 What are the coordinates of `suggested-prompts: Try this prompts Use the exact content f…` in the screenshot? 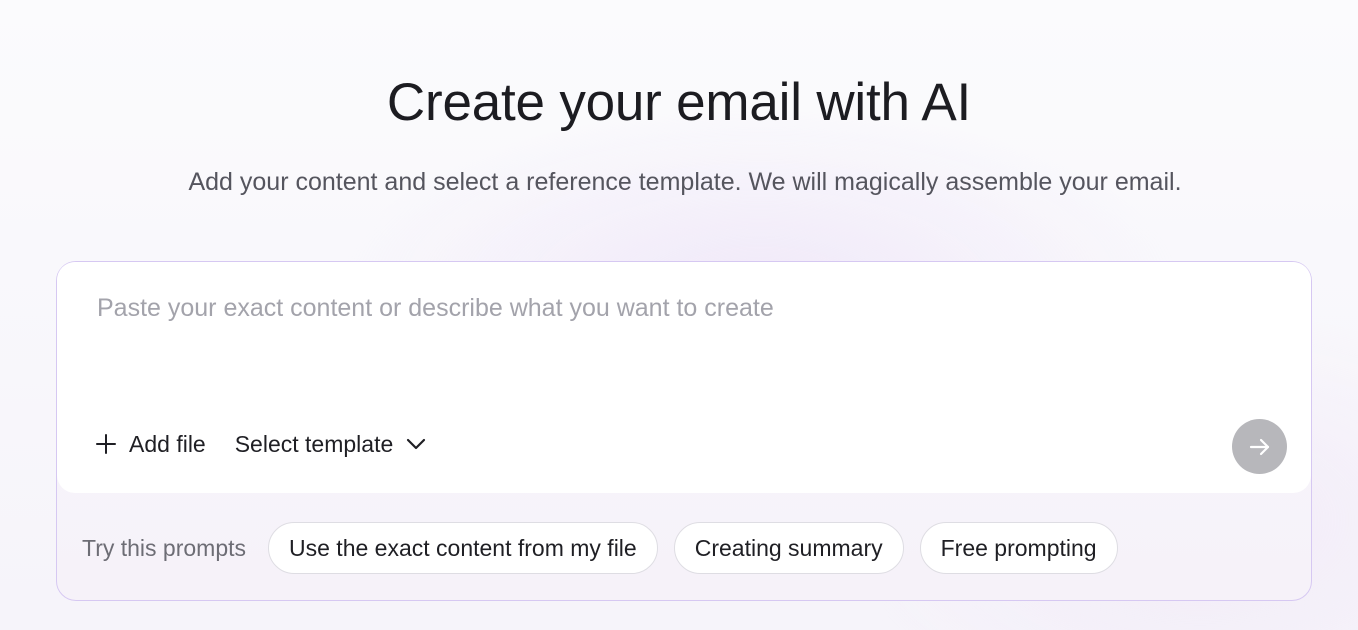 It's located at (608, 548).